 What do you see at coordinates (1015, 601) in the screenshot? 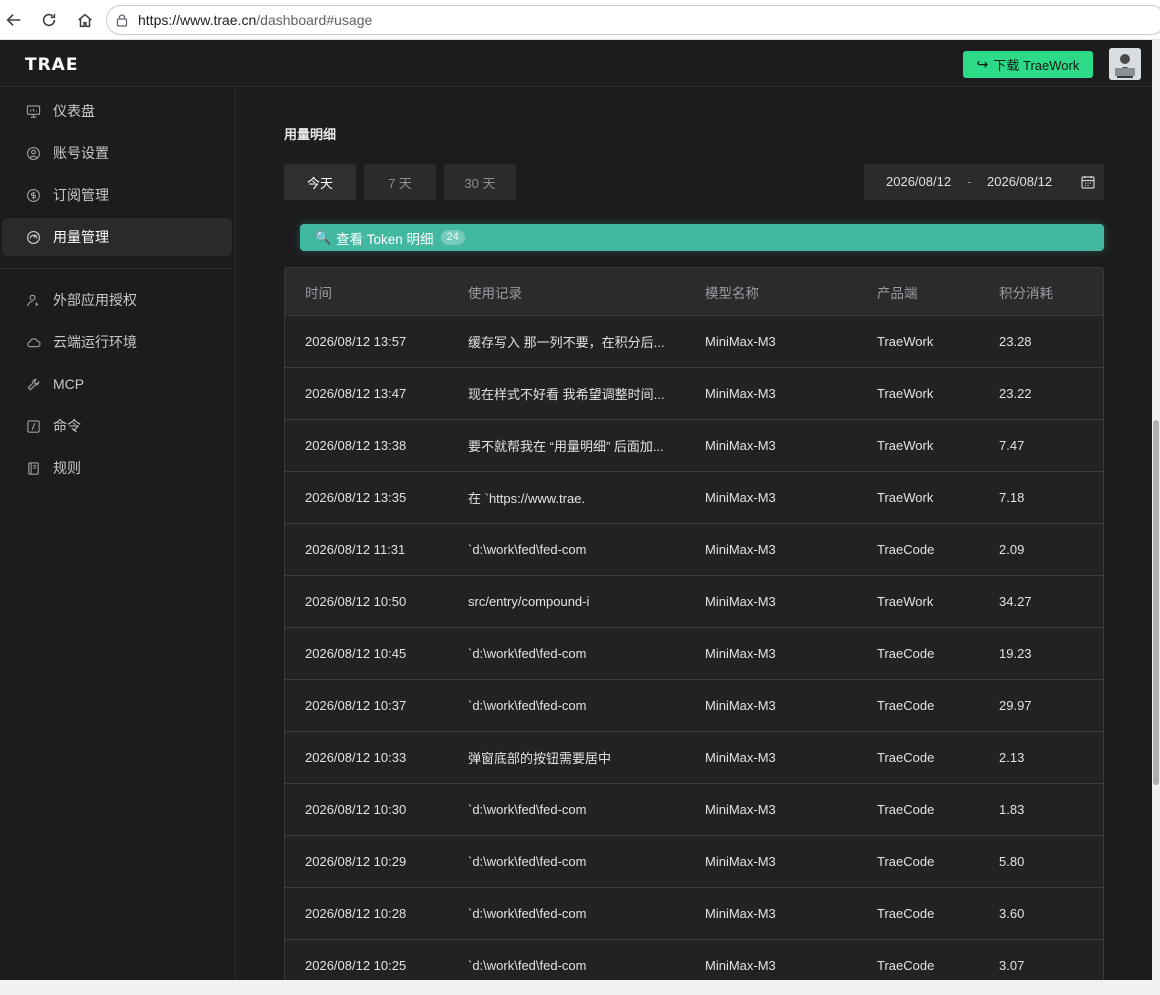
I see `cell-cost: 34.27` at bounding box center [1015, 601].